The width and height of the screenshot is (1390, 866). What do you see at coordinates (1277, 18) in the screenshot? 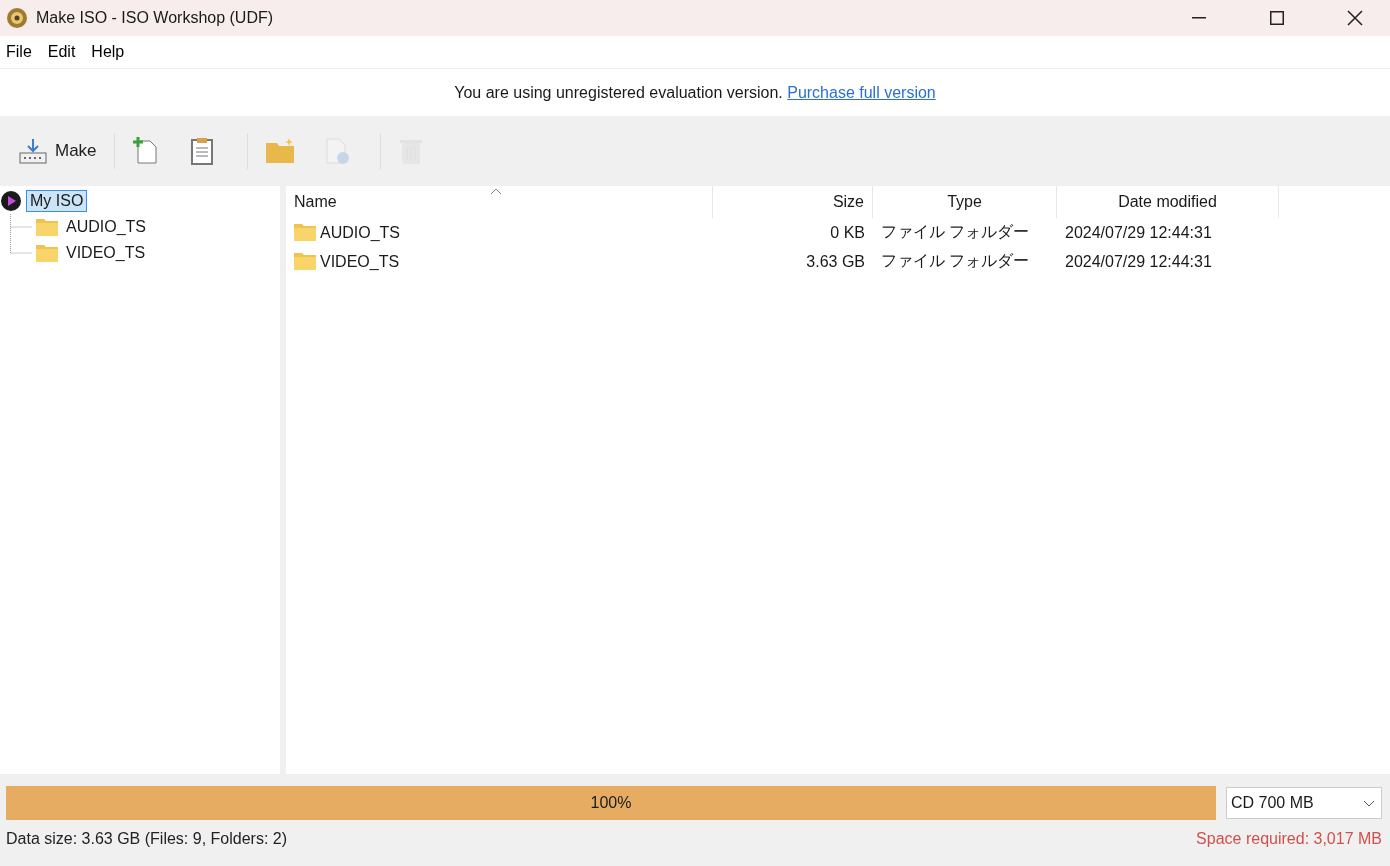
I see `maximize-icon` at bounding box center [1277, 18].